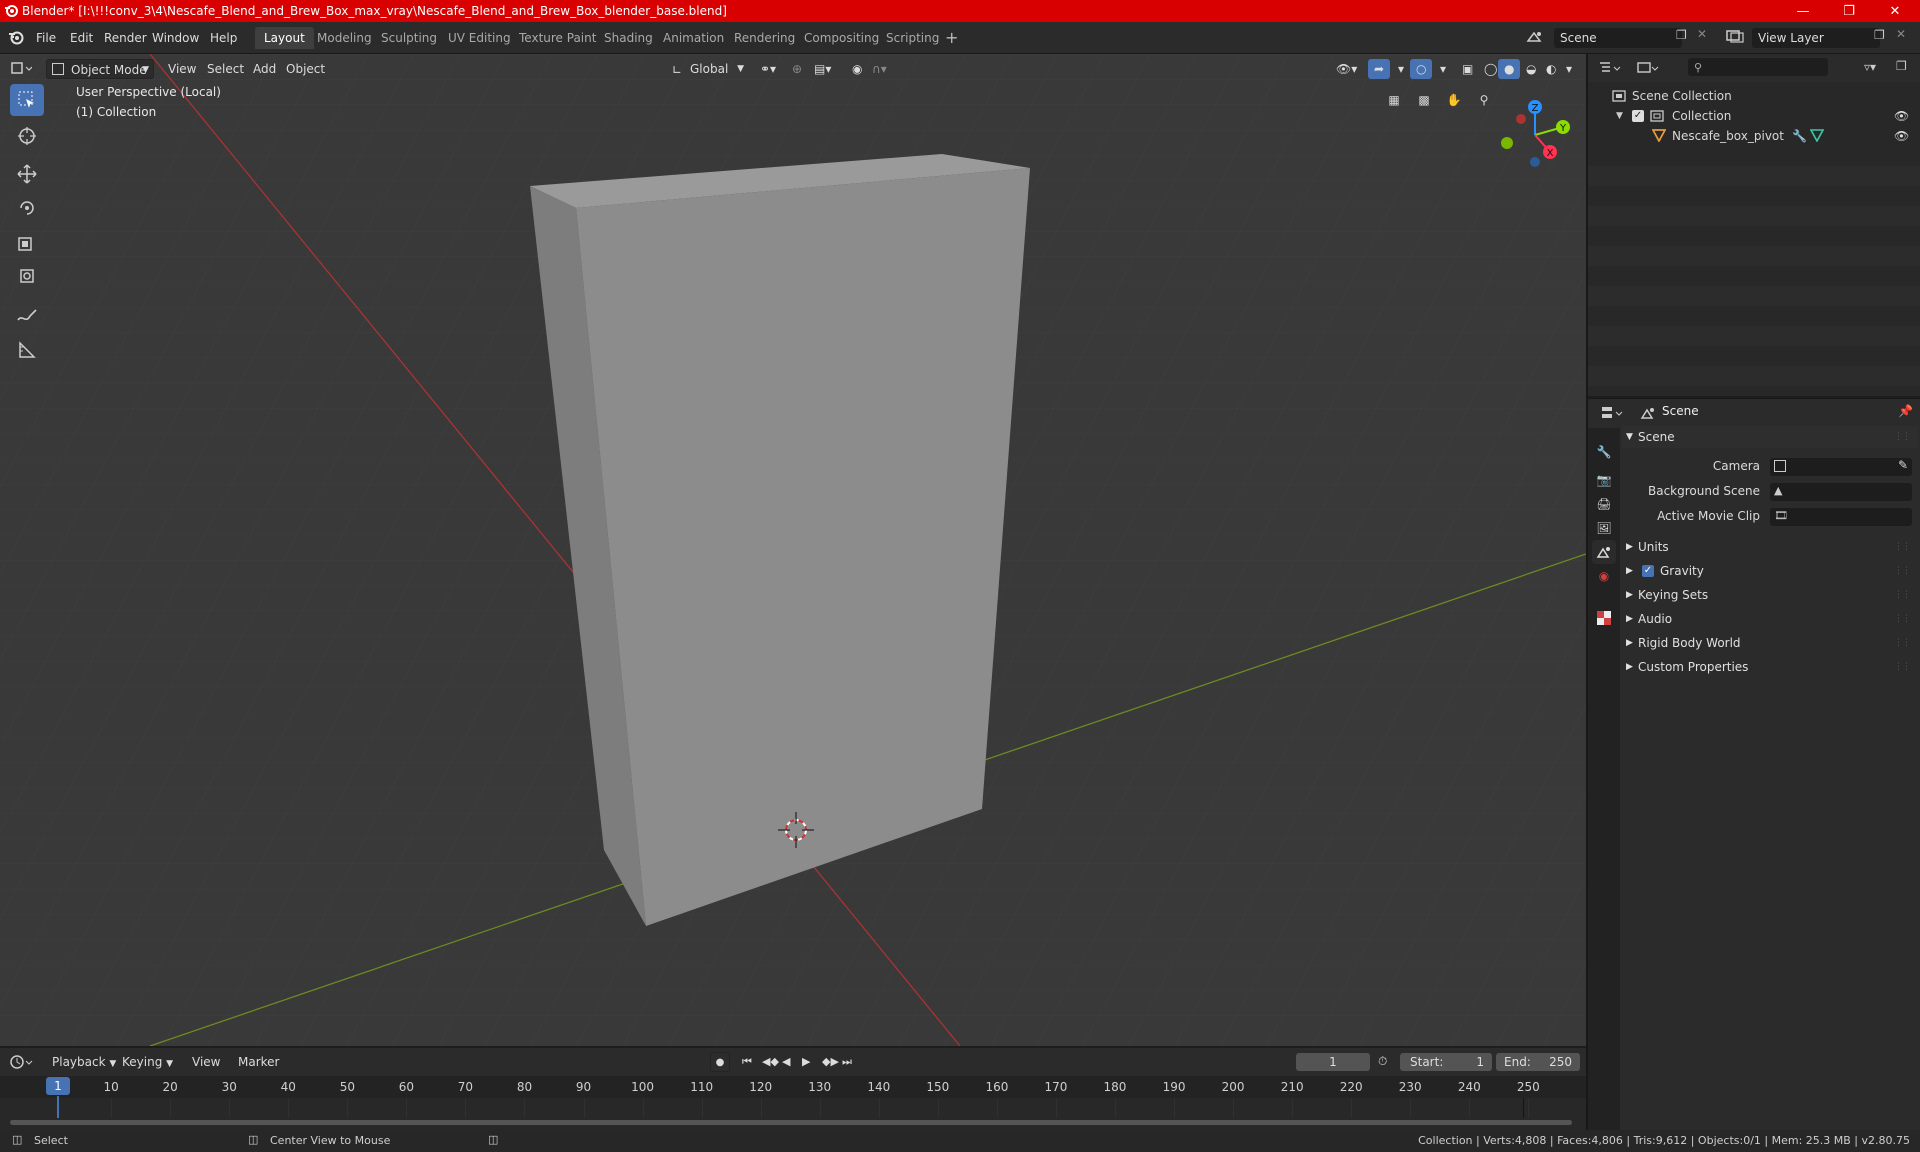 The image size is (1920, 1152). I want to click on maximize-button: ❐, so click(1849, 11).